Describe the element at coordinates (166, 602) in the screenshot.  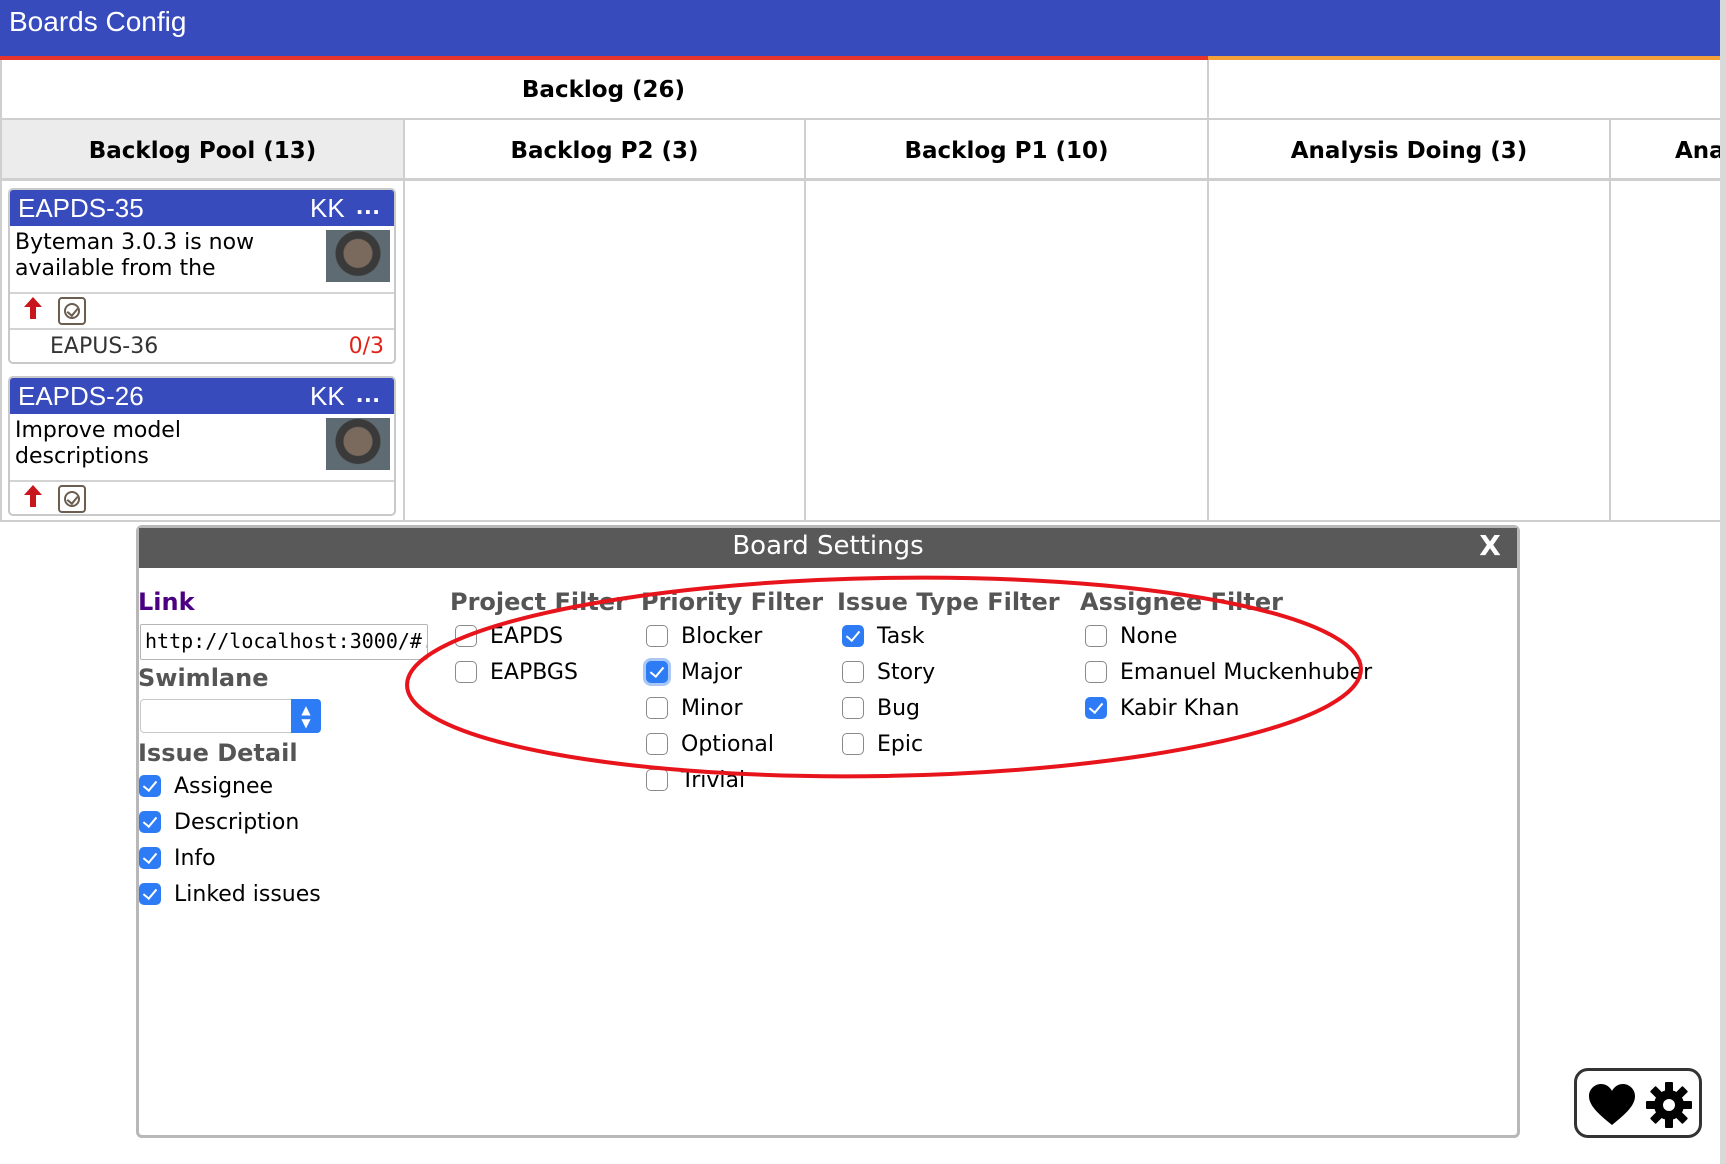
I see `link-label: Link` at that location.